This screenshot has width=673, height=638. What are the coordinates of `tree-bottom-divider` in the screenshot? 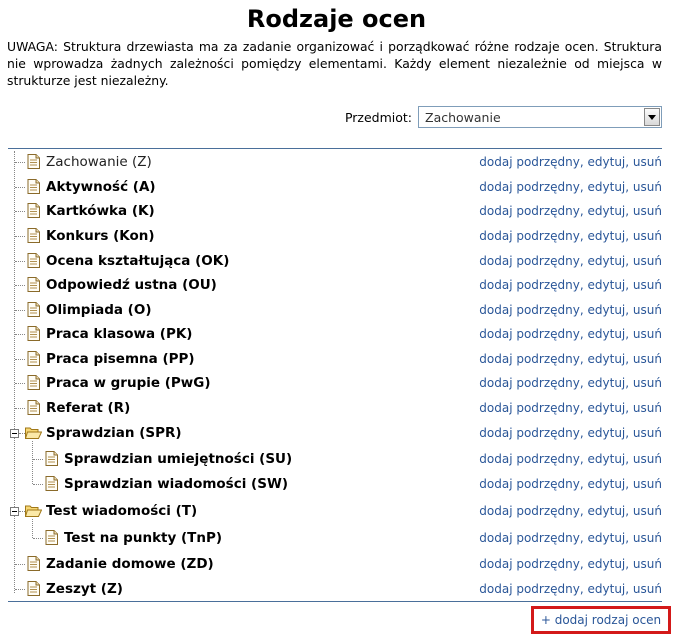 It's located at (335, 601).